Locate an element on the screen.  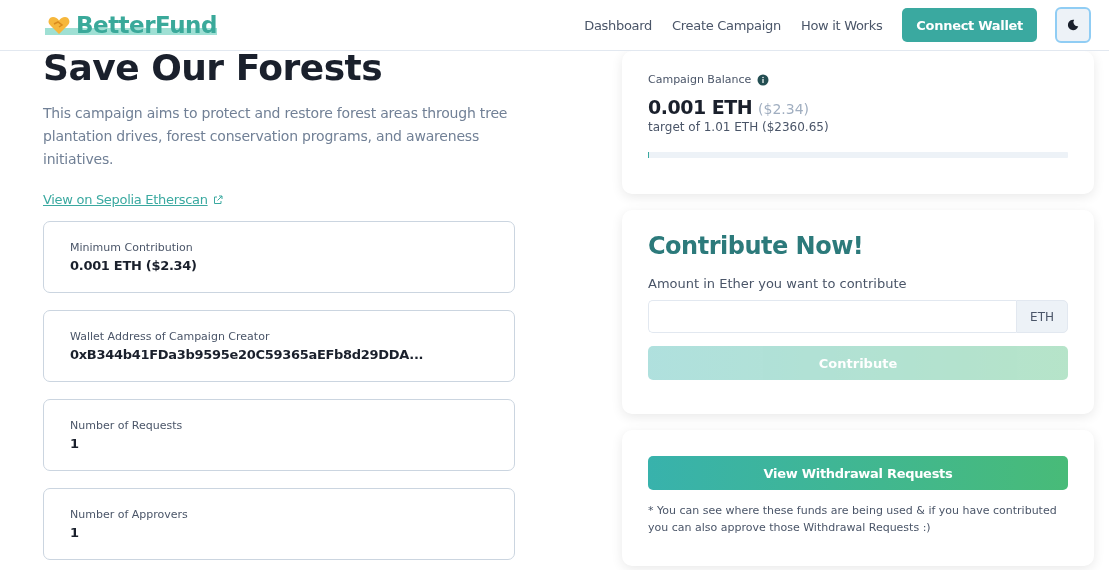
stat-label: Wallet Address of Campaign Creator is located at coordinates (170, 336).